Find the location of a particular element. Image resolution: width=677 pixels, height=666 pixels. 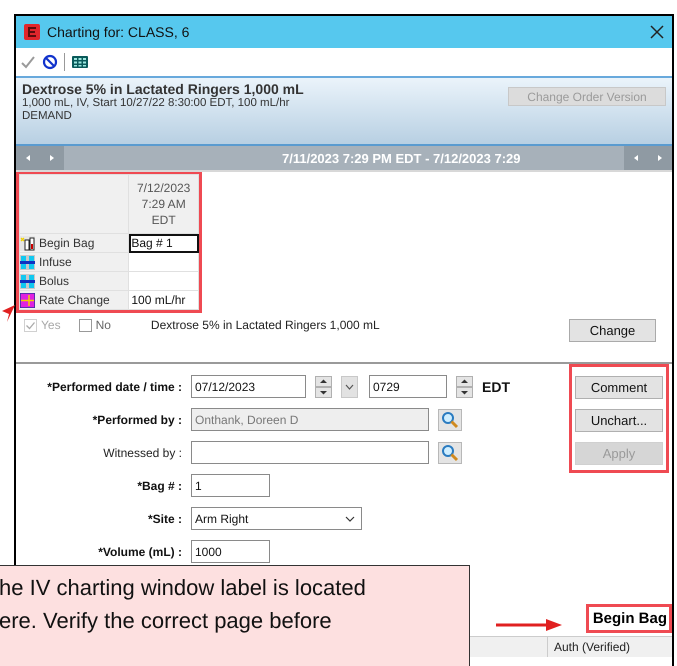

grid-cell: Bag # 1 is located at coordinates (163, 243).